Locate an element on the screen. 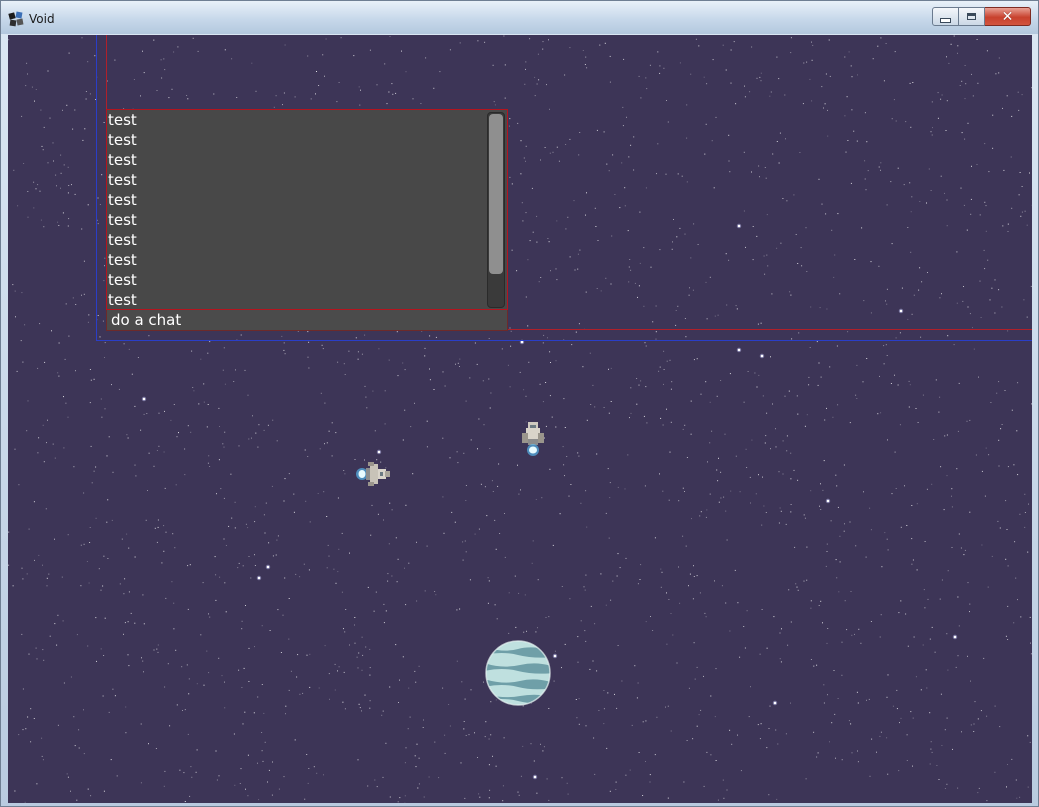  title-bar: Void ✕ is located at coordinates (519, 17).